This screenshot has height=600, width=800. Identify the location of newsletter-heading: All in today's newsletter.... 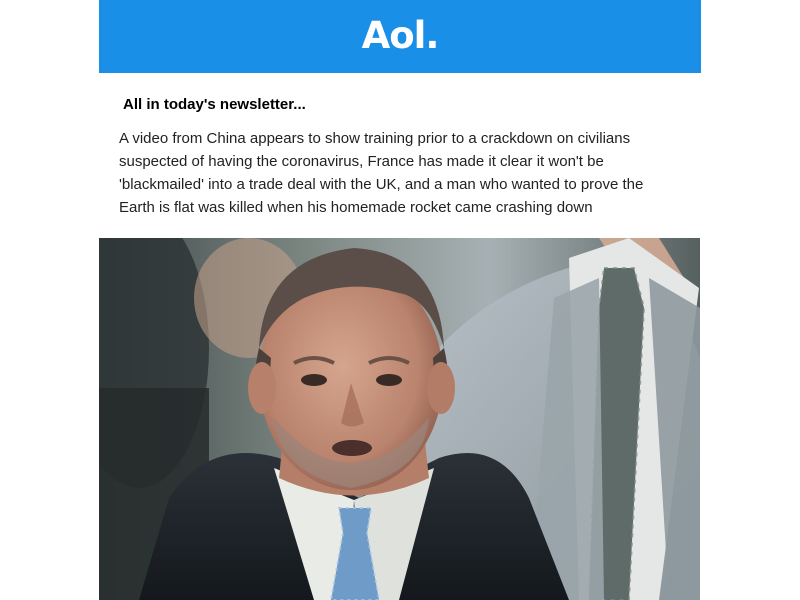
(214, 104).